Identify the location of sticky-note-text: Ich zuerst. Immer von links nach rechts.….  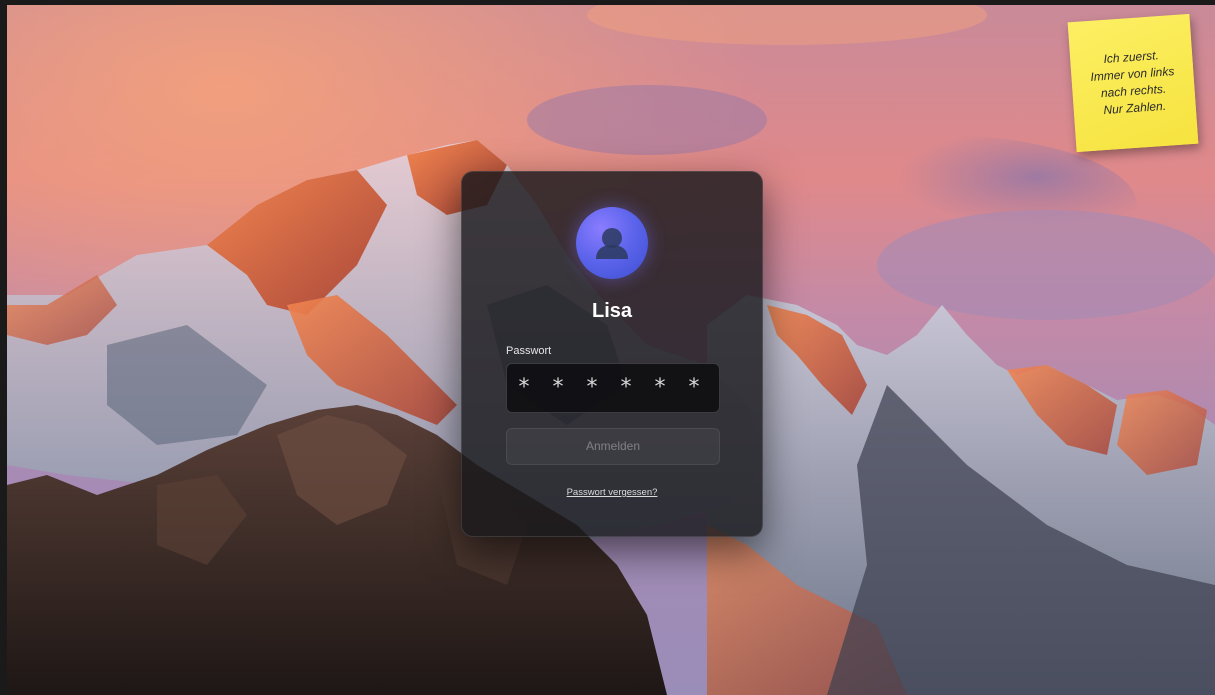
(1133, 83).